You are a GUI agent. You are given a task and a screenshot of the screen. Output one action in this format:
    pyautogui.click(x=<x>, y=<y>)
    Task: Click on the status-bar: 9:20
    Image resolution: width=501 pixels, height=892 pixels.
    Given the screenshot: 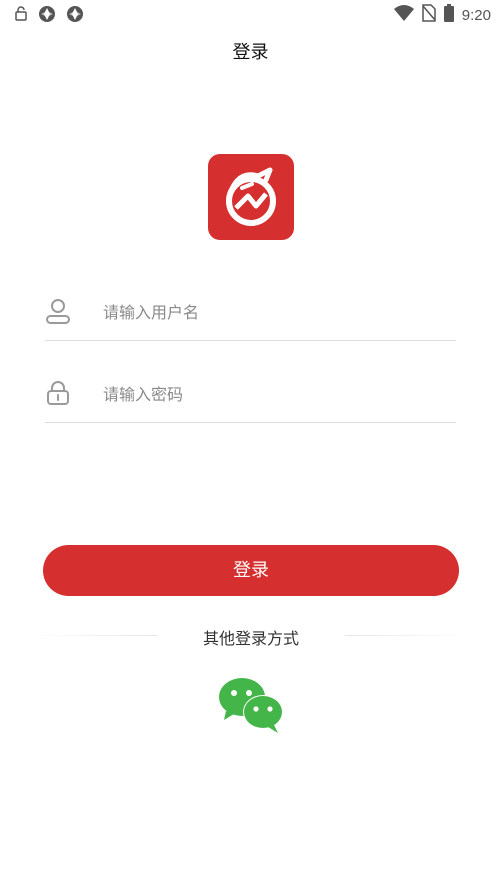 What is the action you would take?
    pyautogui.click(x=250, y=14)
    